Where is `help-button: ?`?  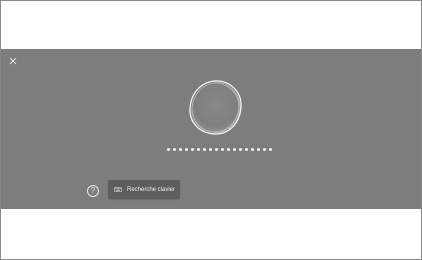
help-button: ? is located at coordinates (93, 191).